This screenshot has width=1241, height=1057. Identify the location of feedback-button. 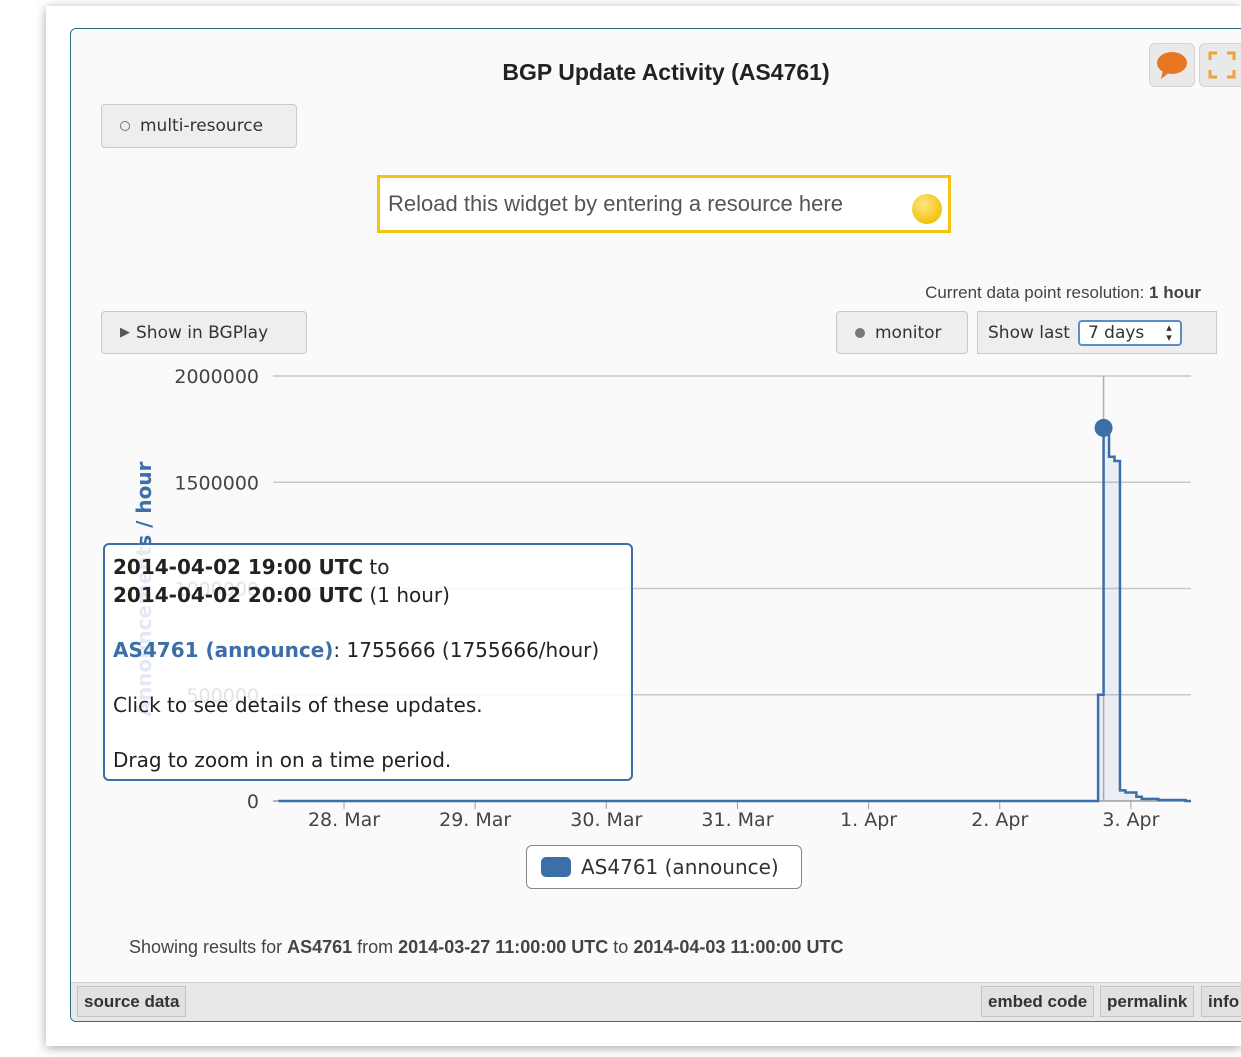
(1172, 65).